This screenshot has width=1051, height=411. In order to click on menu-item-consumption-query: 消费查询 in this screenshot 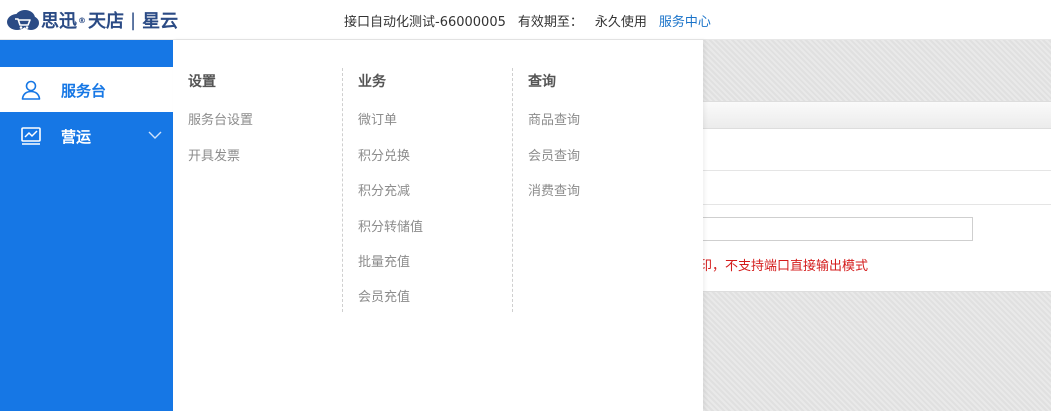, I will do `click(554, 189)`.